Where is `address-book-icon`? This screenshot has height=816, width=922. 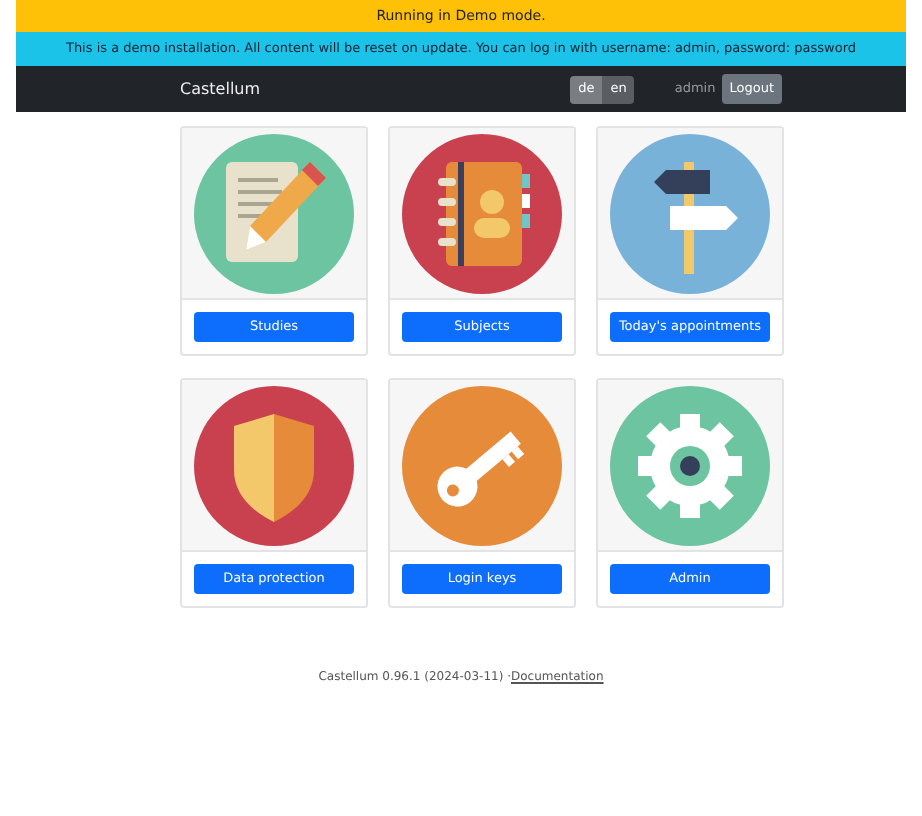 address-book-icon is located at coordinates (482, 213).